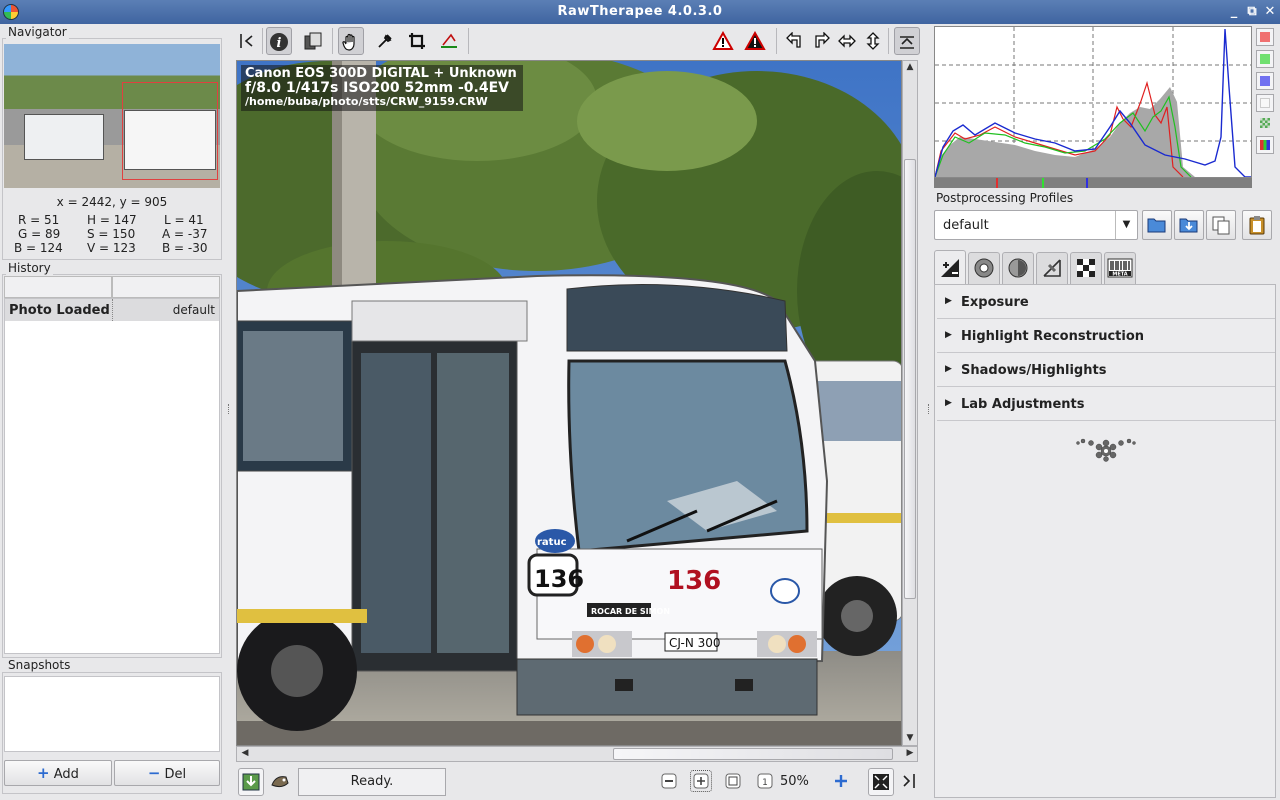 Image resolution: width=1280 pixels, height=800 pixels. Describe the element at coordinates (39, 665) in the screenshot. I see `snapshots-label: Snapshots` at that location.